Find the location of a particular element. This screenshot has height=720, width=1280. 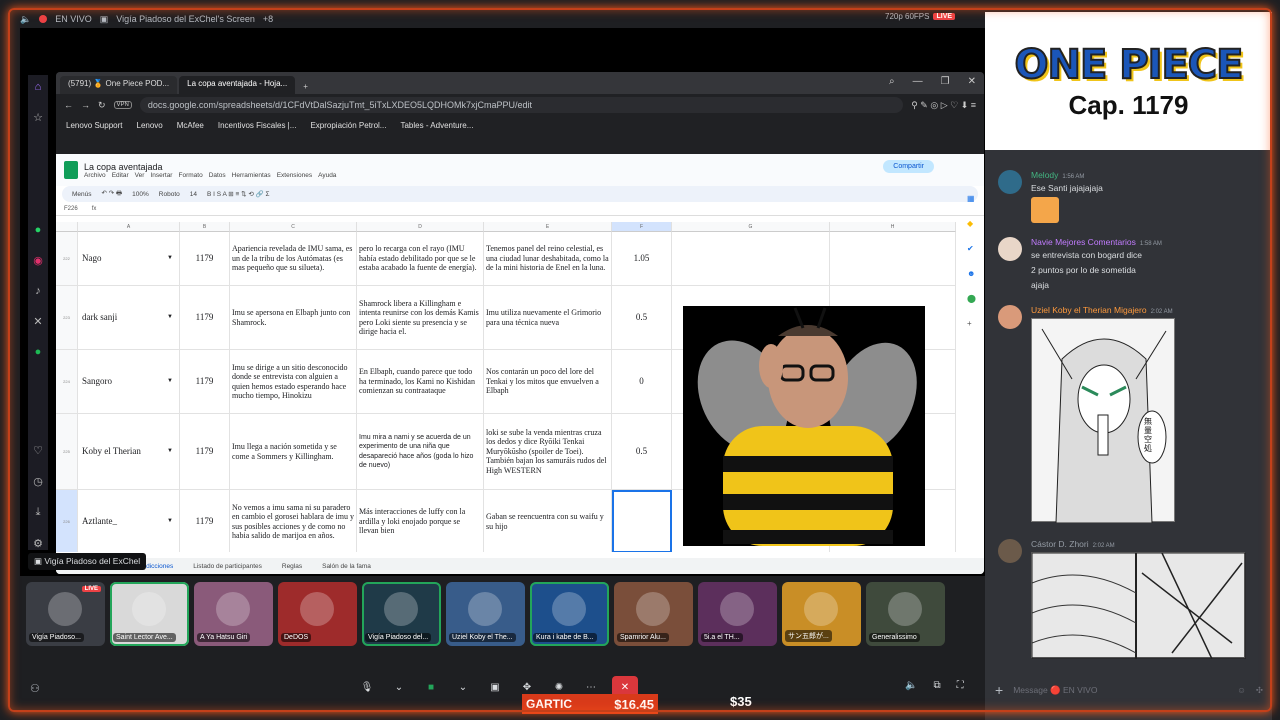

calendar-icon: ▦ is located at coordinates (971, 198).